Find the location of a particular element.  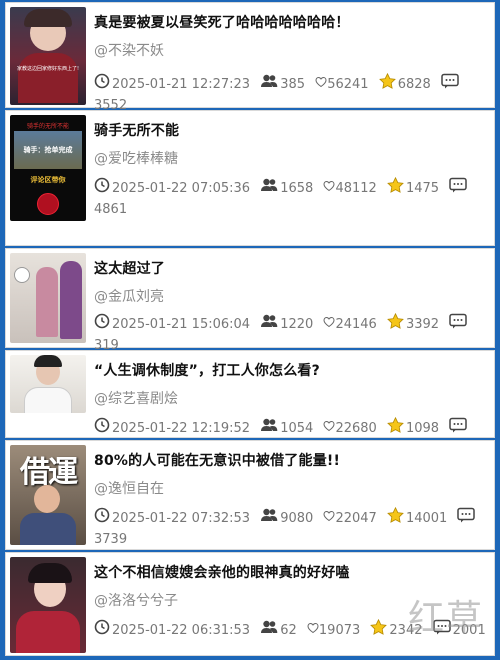

thumbnail-mid-text: 骑手：抢单完成 is located at coordinates (48, 150).